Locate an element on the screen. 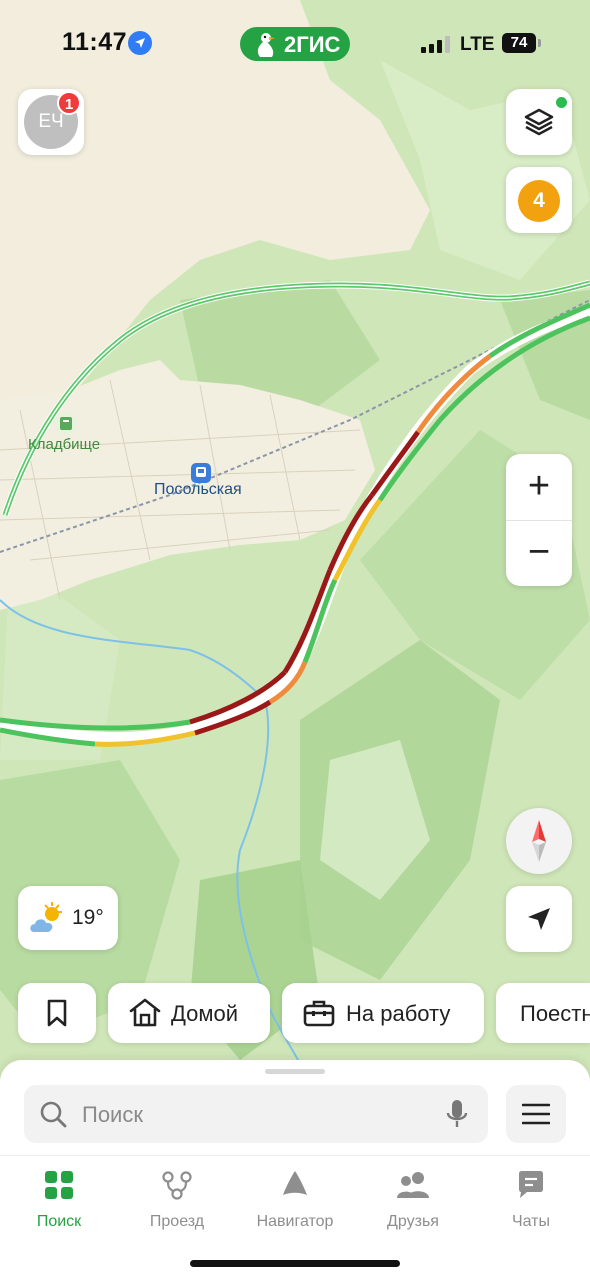 The height and width of the screenshot is (1281, 590). tab-friends-label: Друзья is located at coordinates (413, 1221).